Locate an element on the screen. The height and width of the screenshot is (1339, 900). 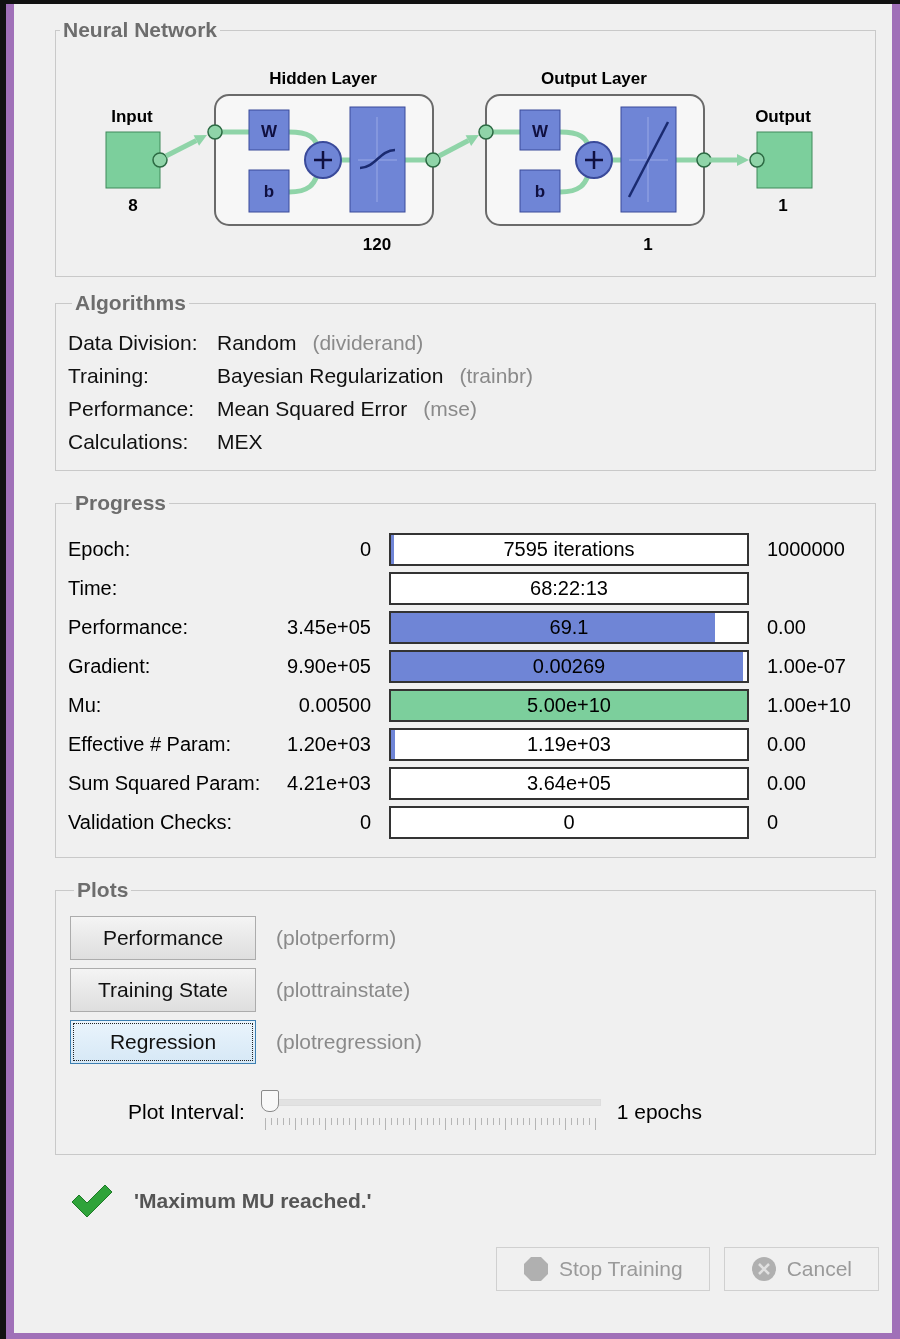
algorithm-value: Random is located at coordinates (257, 342).